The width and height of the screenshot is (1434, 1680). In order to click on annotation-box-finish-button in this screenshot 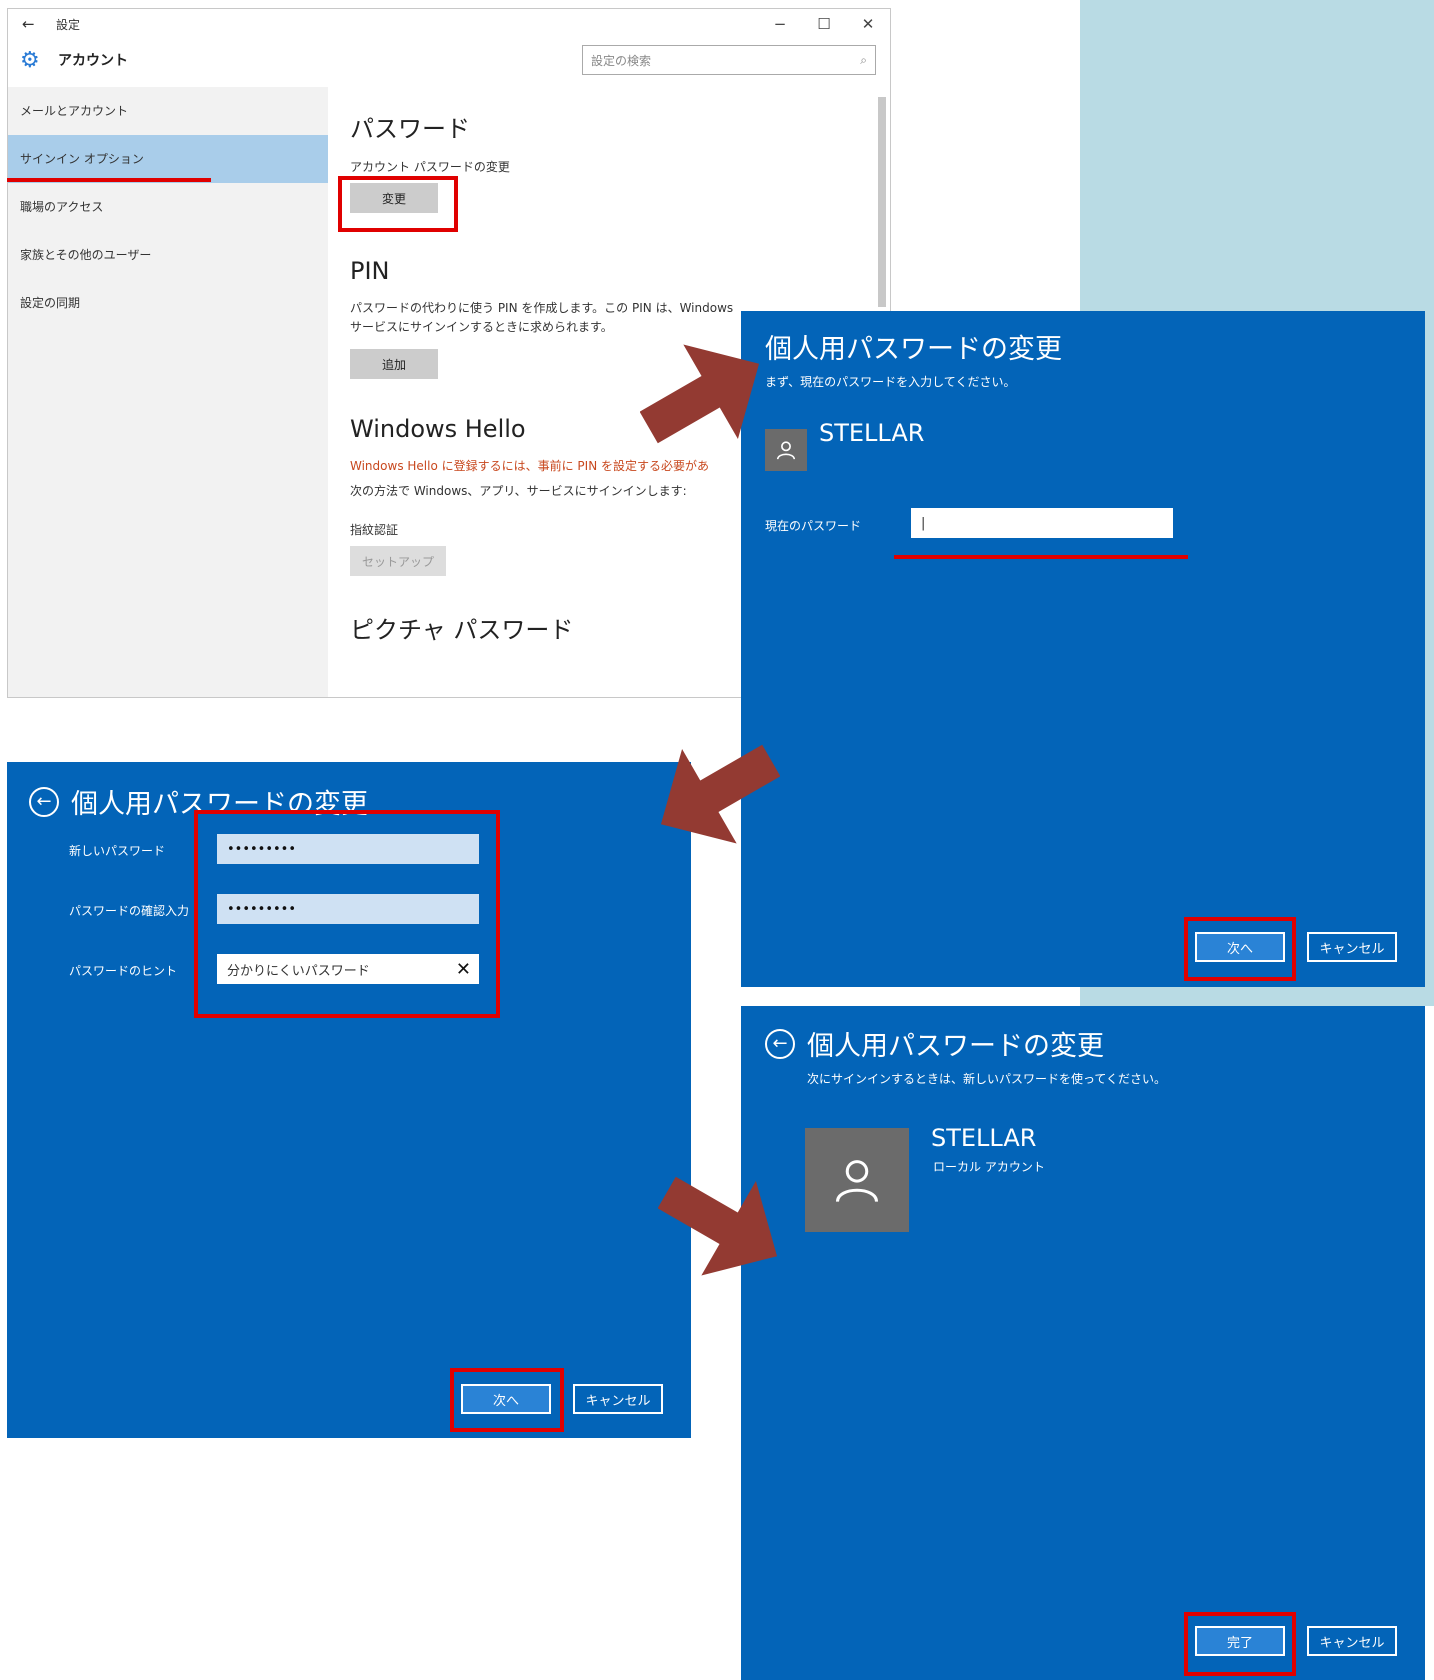, I will do `click(1240, 1644)`.